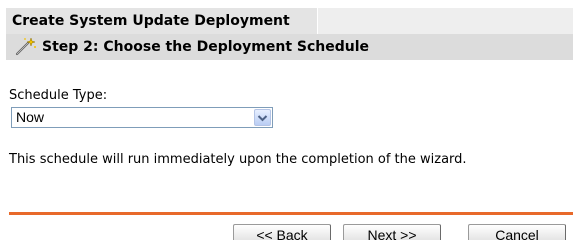 This screenshot has width=573, height=240. What do you see at coordinates (291, 213) in the screenshot?
I see `footer-divider` at bounding box center [291, 213].